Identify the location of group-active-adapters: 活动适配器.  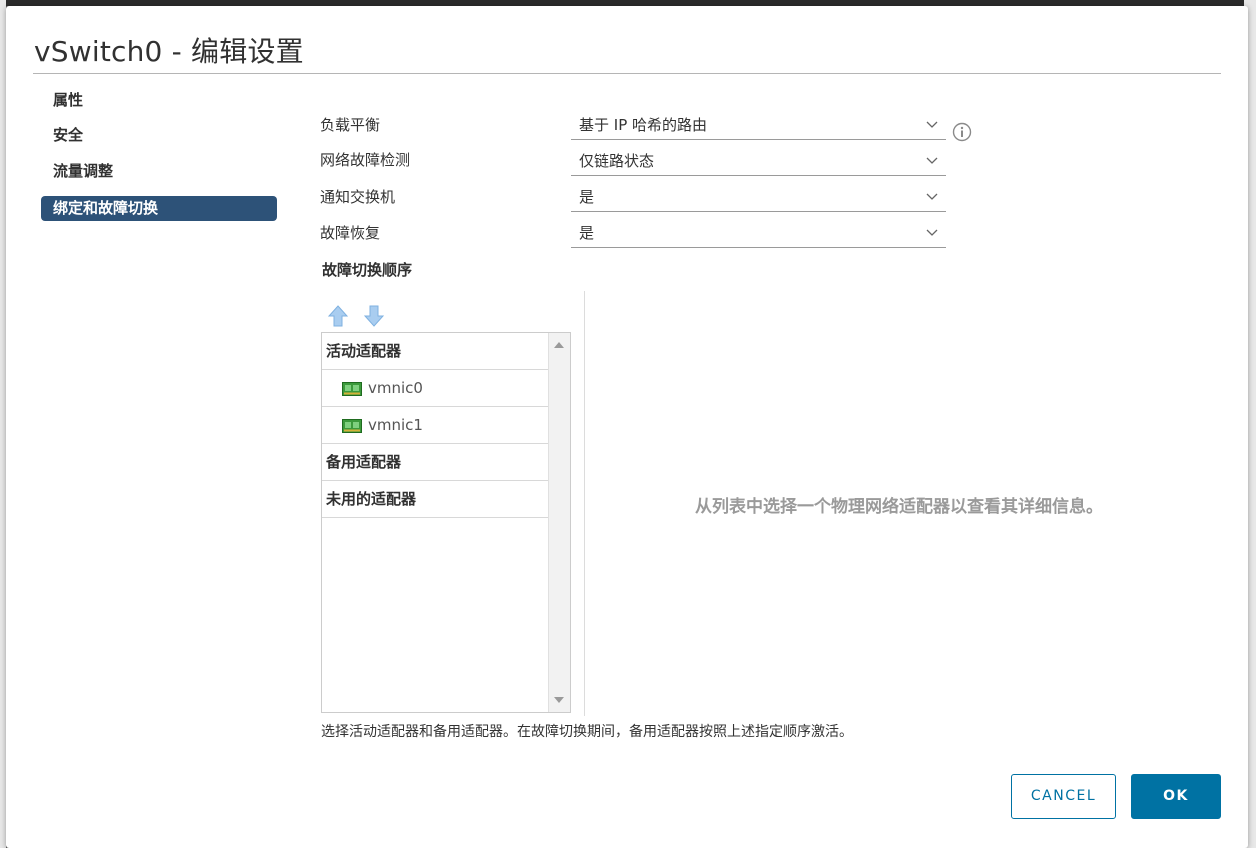
(435, 351).